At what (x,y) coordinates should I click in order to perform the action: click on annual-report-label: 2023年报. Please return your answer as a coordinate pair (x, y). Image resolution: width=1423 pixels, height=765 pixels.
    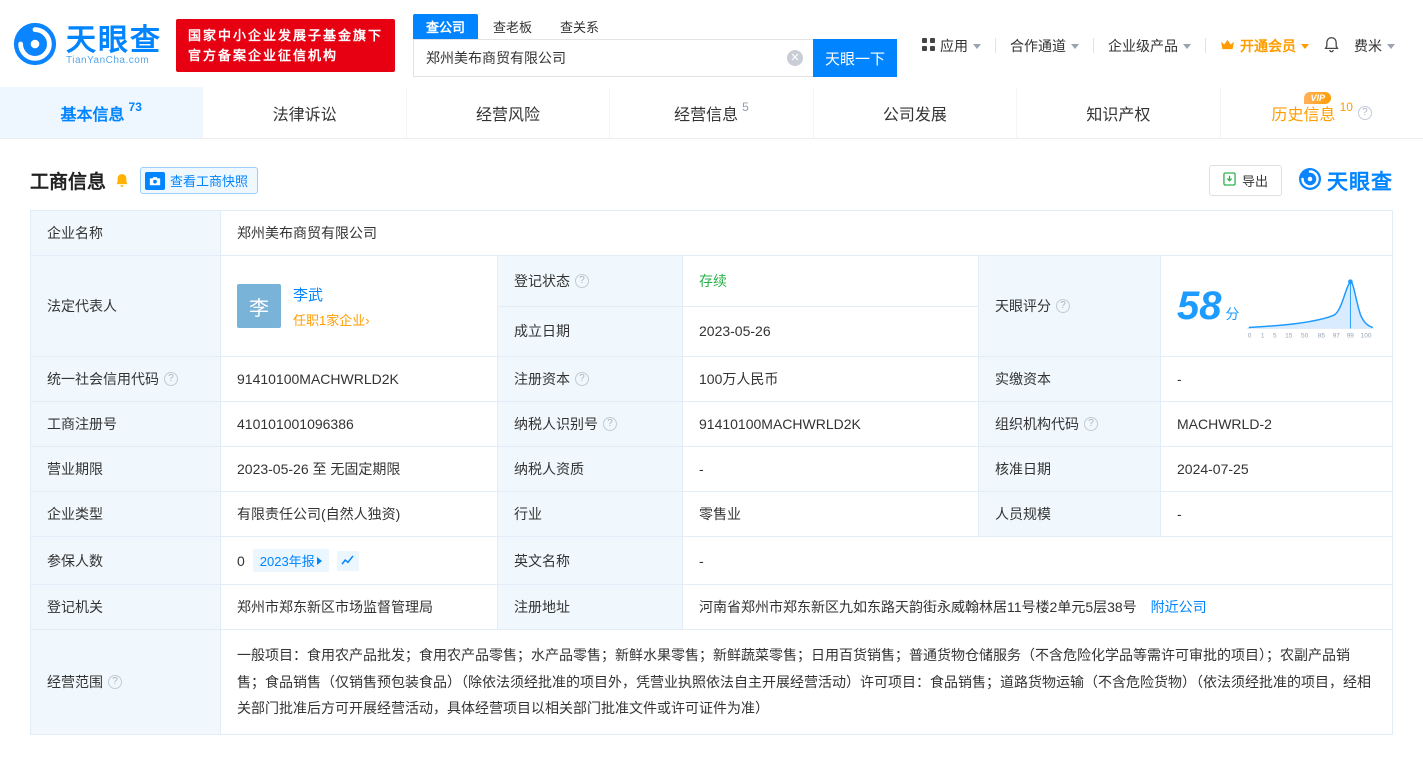
    Looking at the image, I should click on (287, 561).